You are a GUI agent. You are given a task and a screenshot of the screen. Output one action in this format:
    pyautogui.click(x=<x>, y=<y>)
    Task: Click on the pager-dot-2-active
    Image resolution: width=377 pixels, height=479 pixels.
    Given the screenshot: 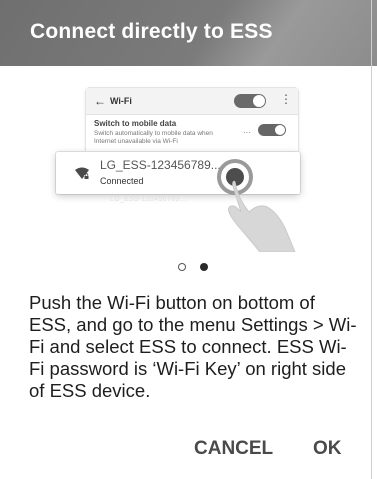 What is the action you would take?
    pyautogui.click(x=204, y=267)
    